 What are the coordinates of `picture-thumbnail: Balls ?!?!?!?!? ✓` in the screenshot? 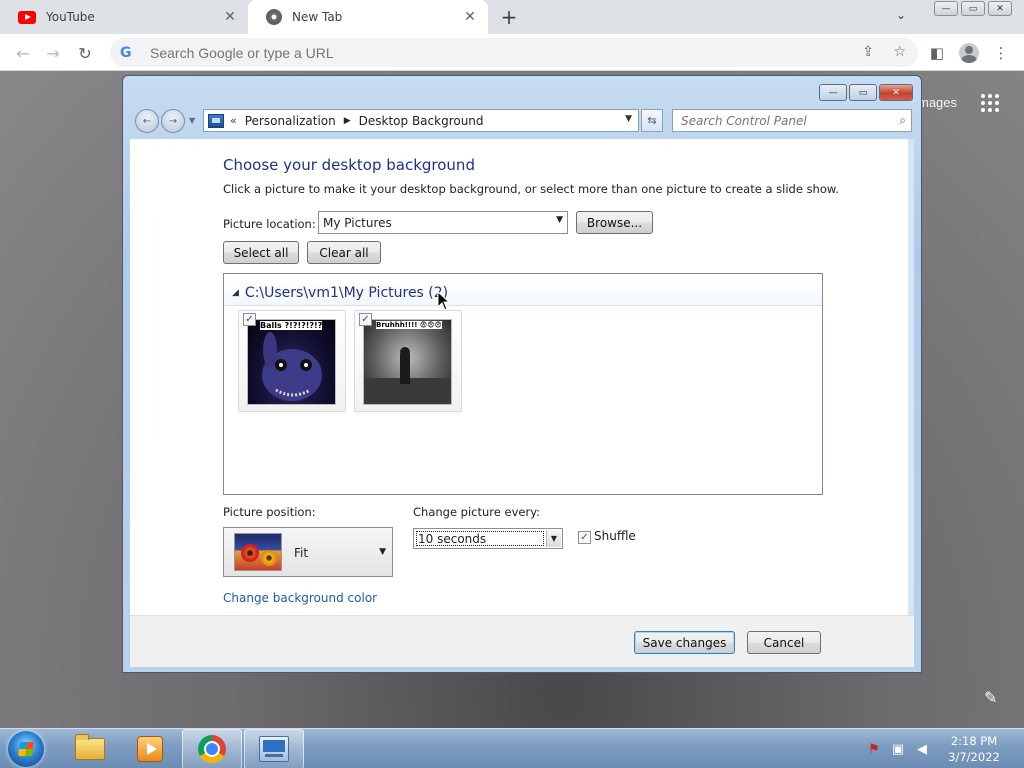 It's located at (292, 361).